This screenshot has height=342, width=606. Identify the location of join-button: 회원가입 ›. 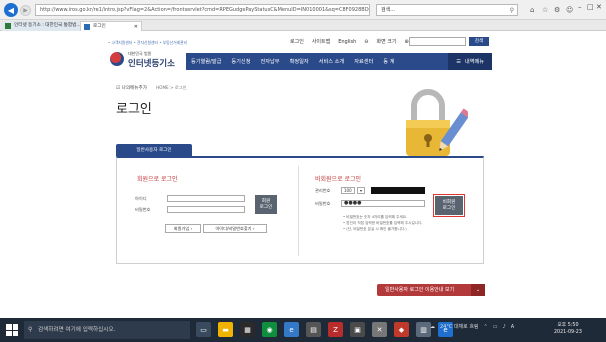
(183, 228).